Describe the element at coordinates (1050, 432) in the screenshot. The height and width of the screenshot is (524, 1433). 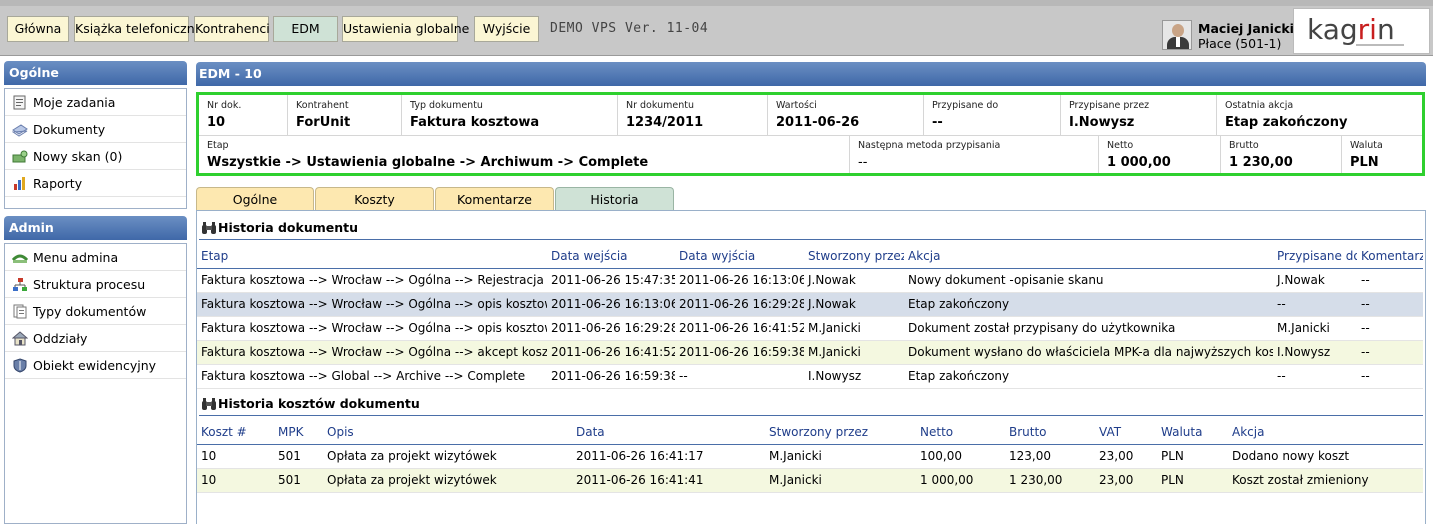
I see `column-header-brutto: Brutto` at that location.